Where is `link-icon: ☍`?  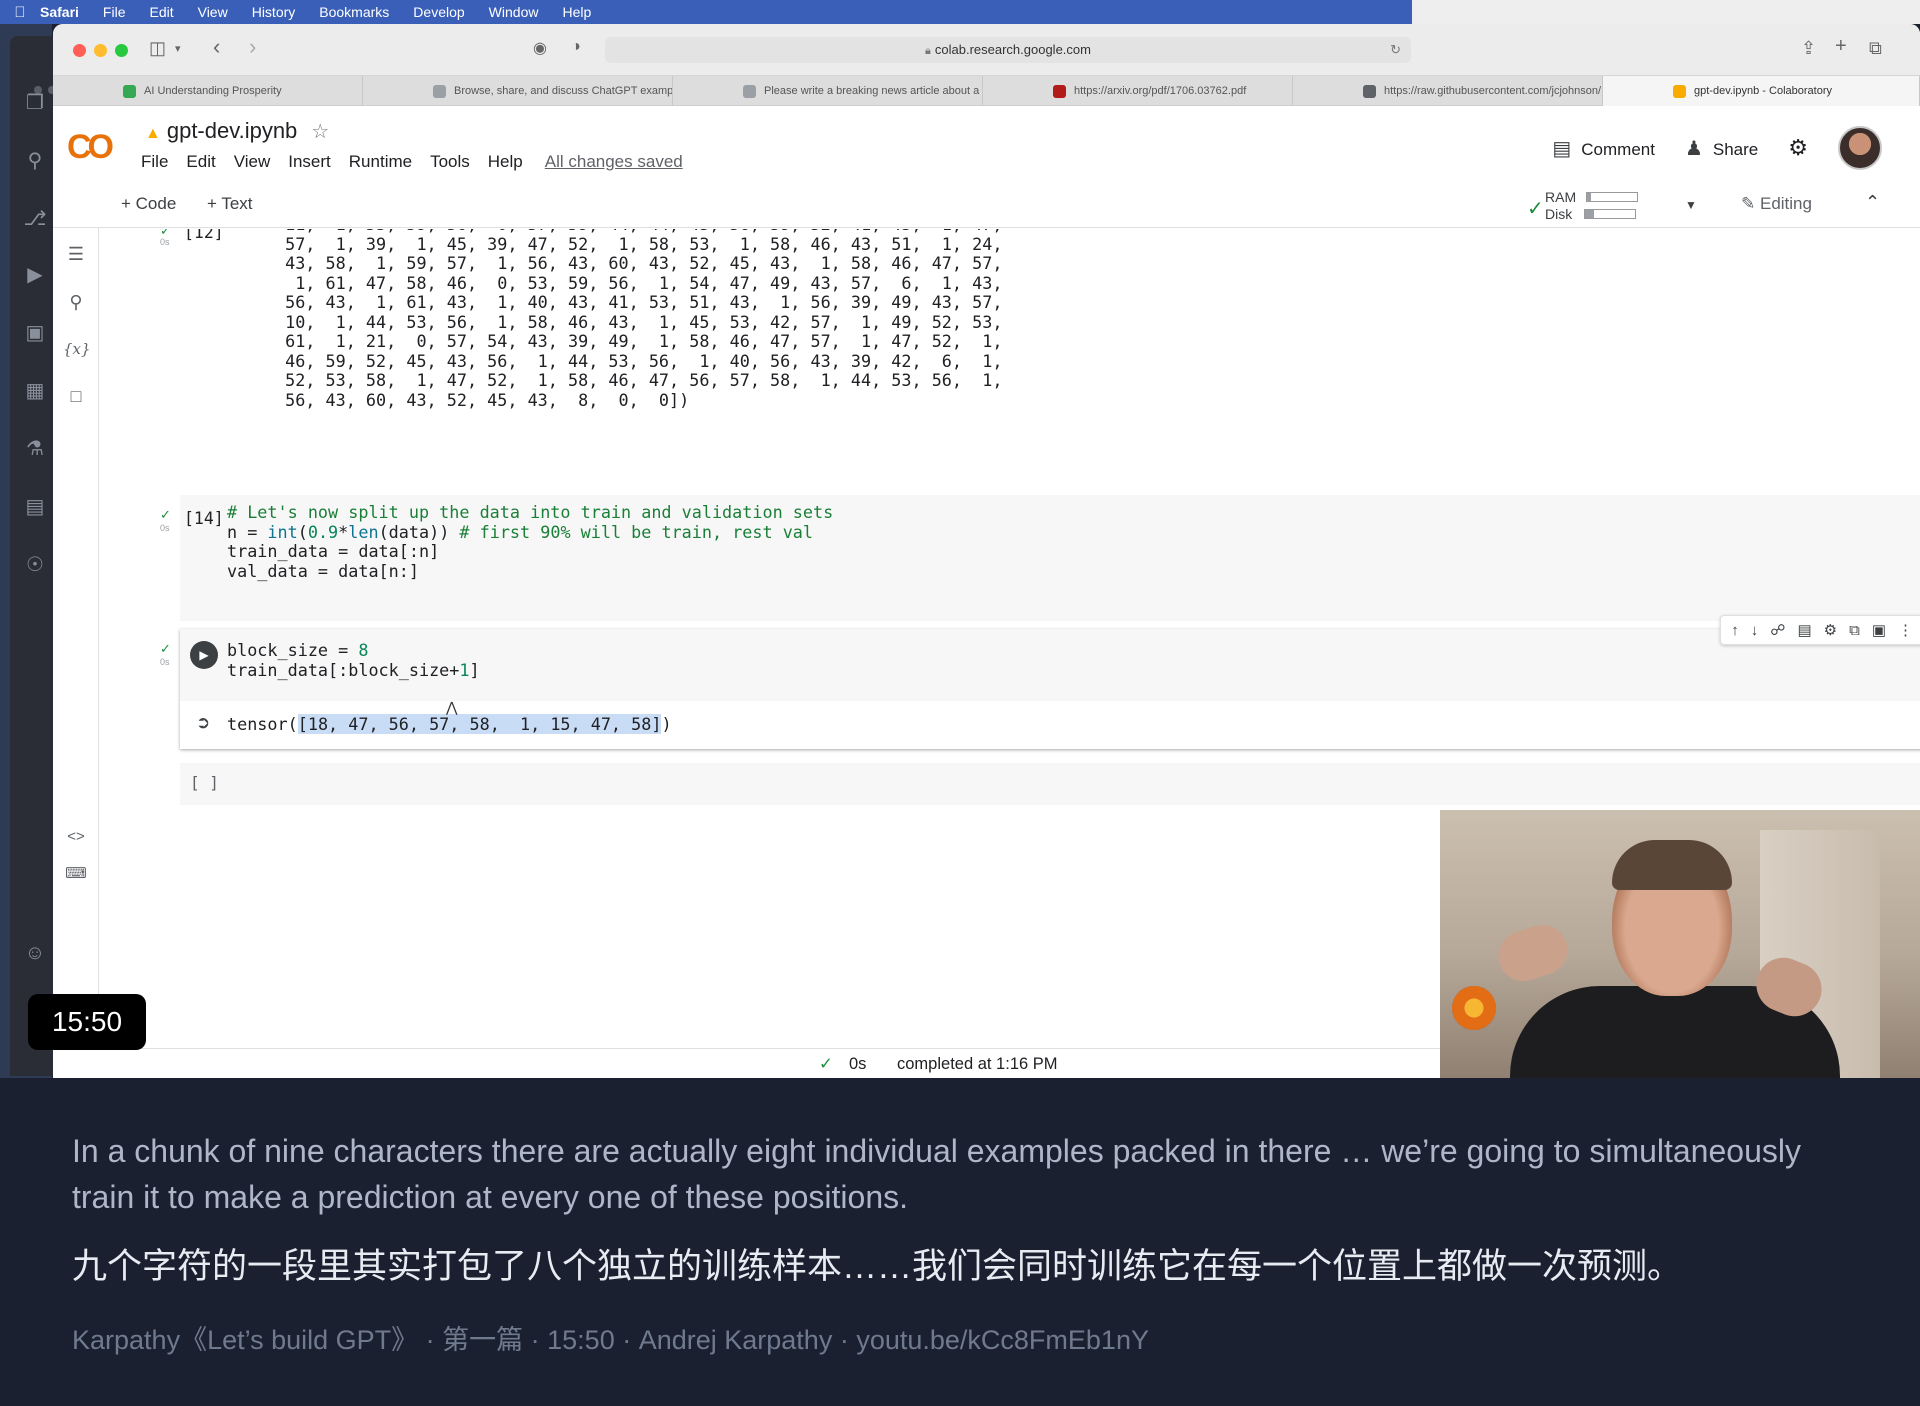
link-icon: ☍ is located at coordinates (1777, 630).